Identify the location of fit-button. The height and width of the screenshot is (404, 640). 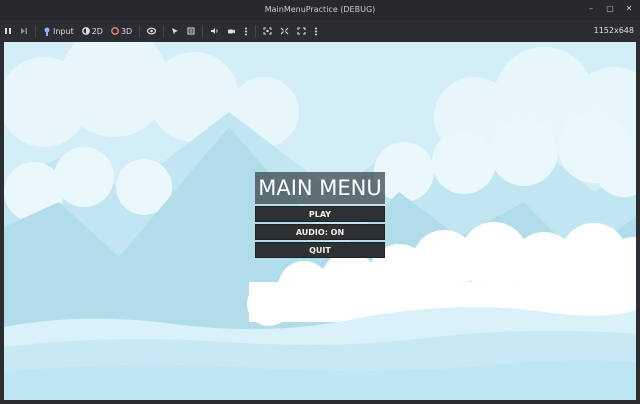
(284, 31).